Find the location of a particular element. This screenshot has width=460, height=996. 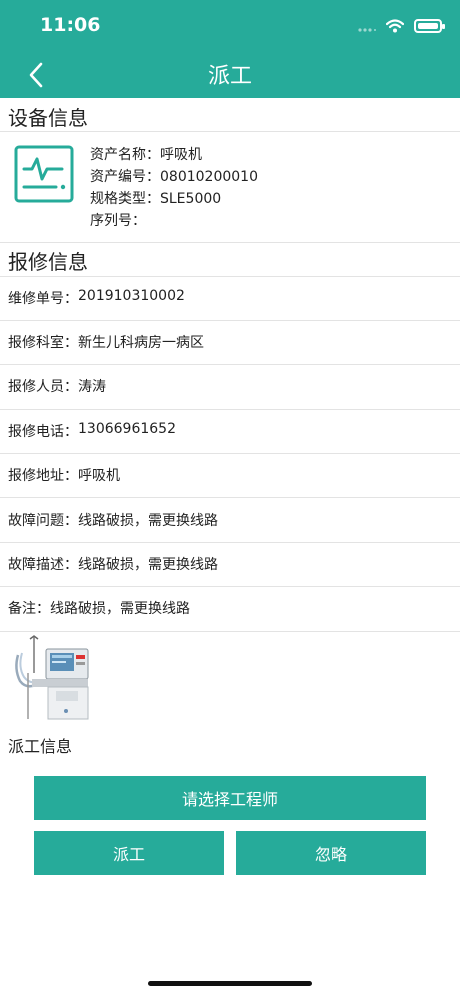

device-field-row: 资产名称： 呼吸机 is located at coordinates (174, 155).